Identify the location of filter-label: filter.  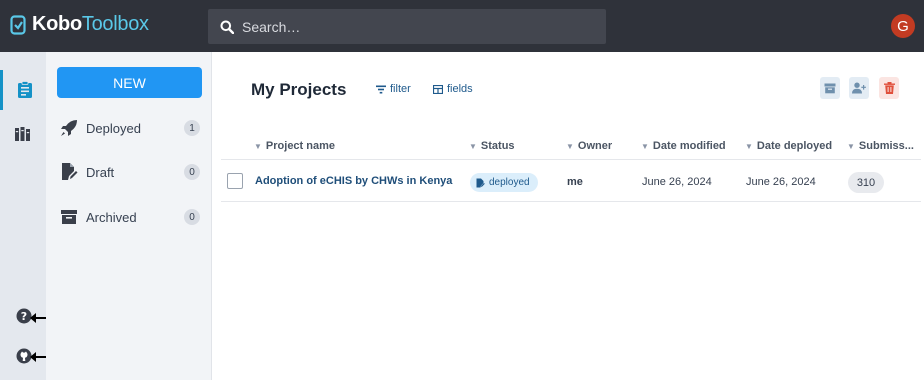
(400, 89).